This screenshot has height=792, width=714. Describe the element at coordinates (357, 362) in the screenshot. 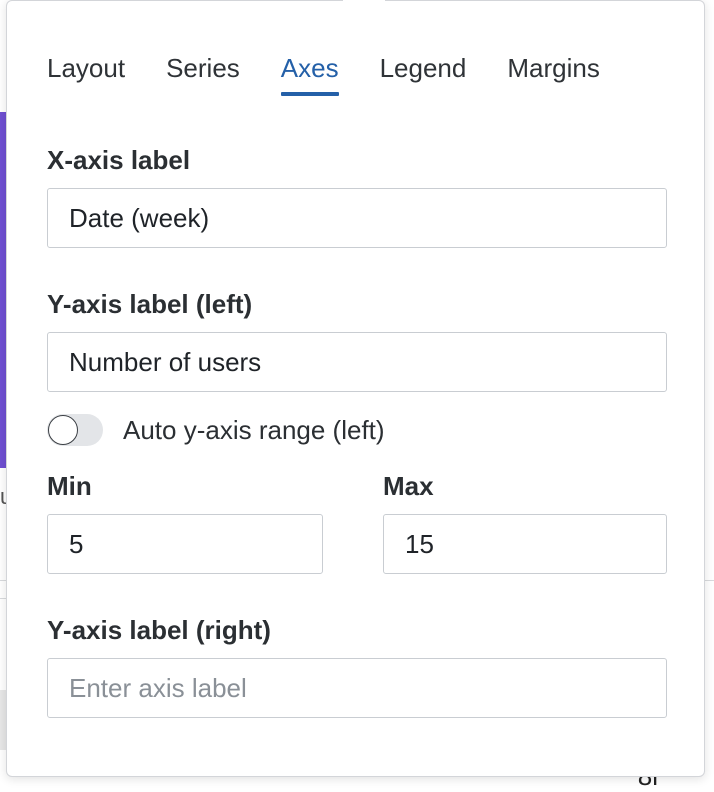

I see `y-axis-left-label-input` at that location.